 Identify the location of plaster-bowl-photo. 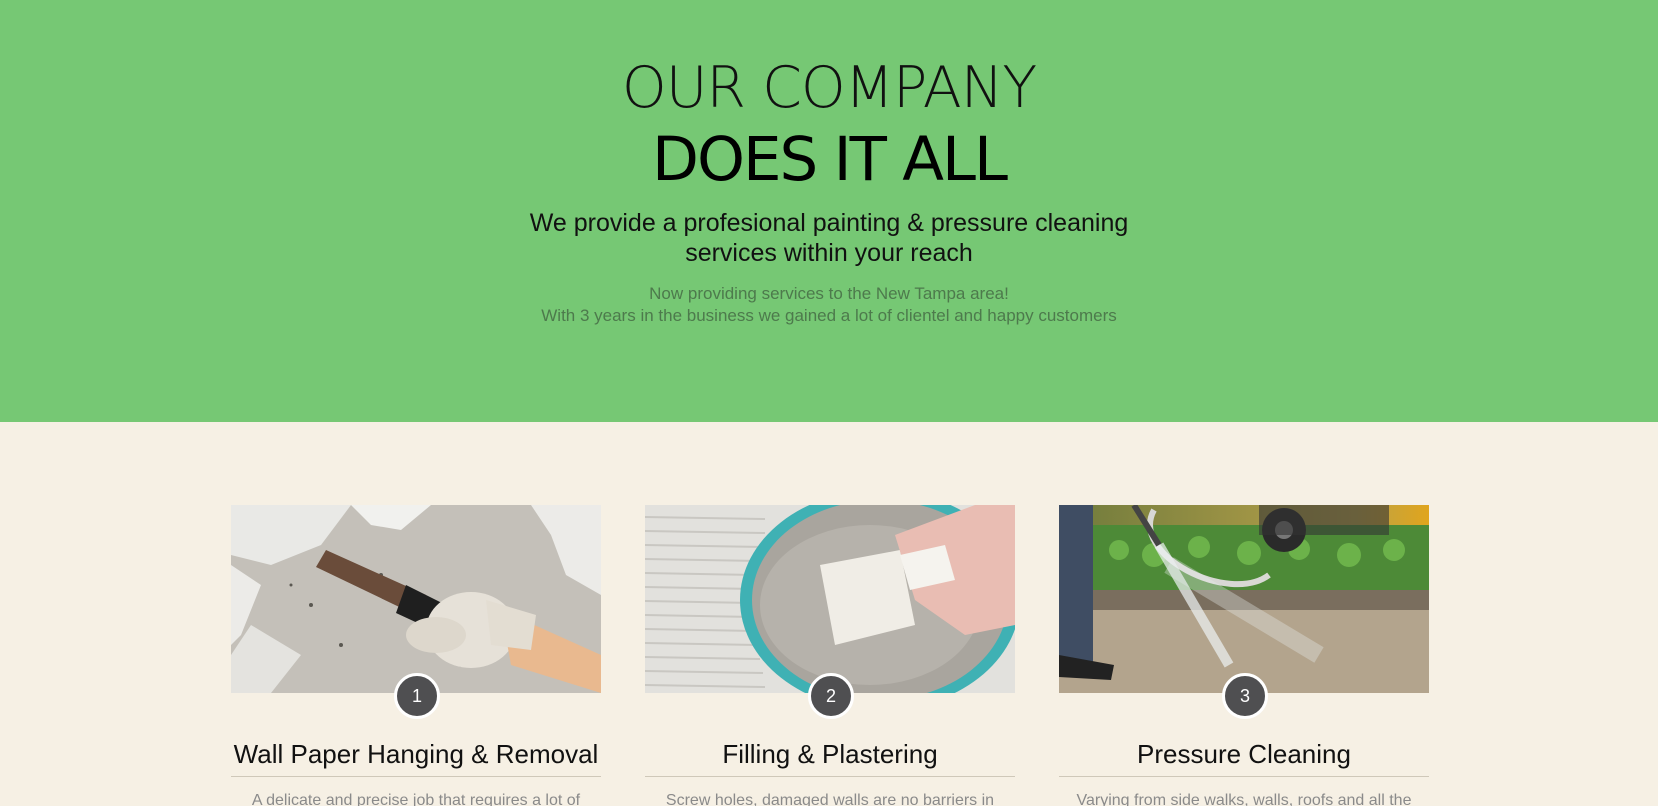
(830, 599).